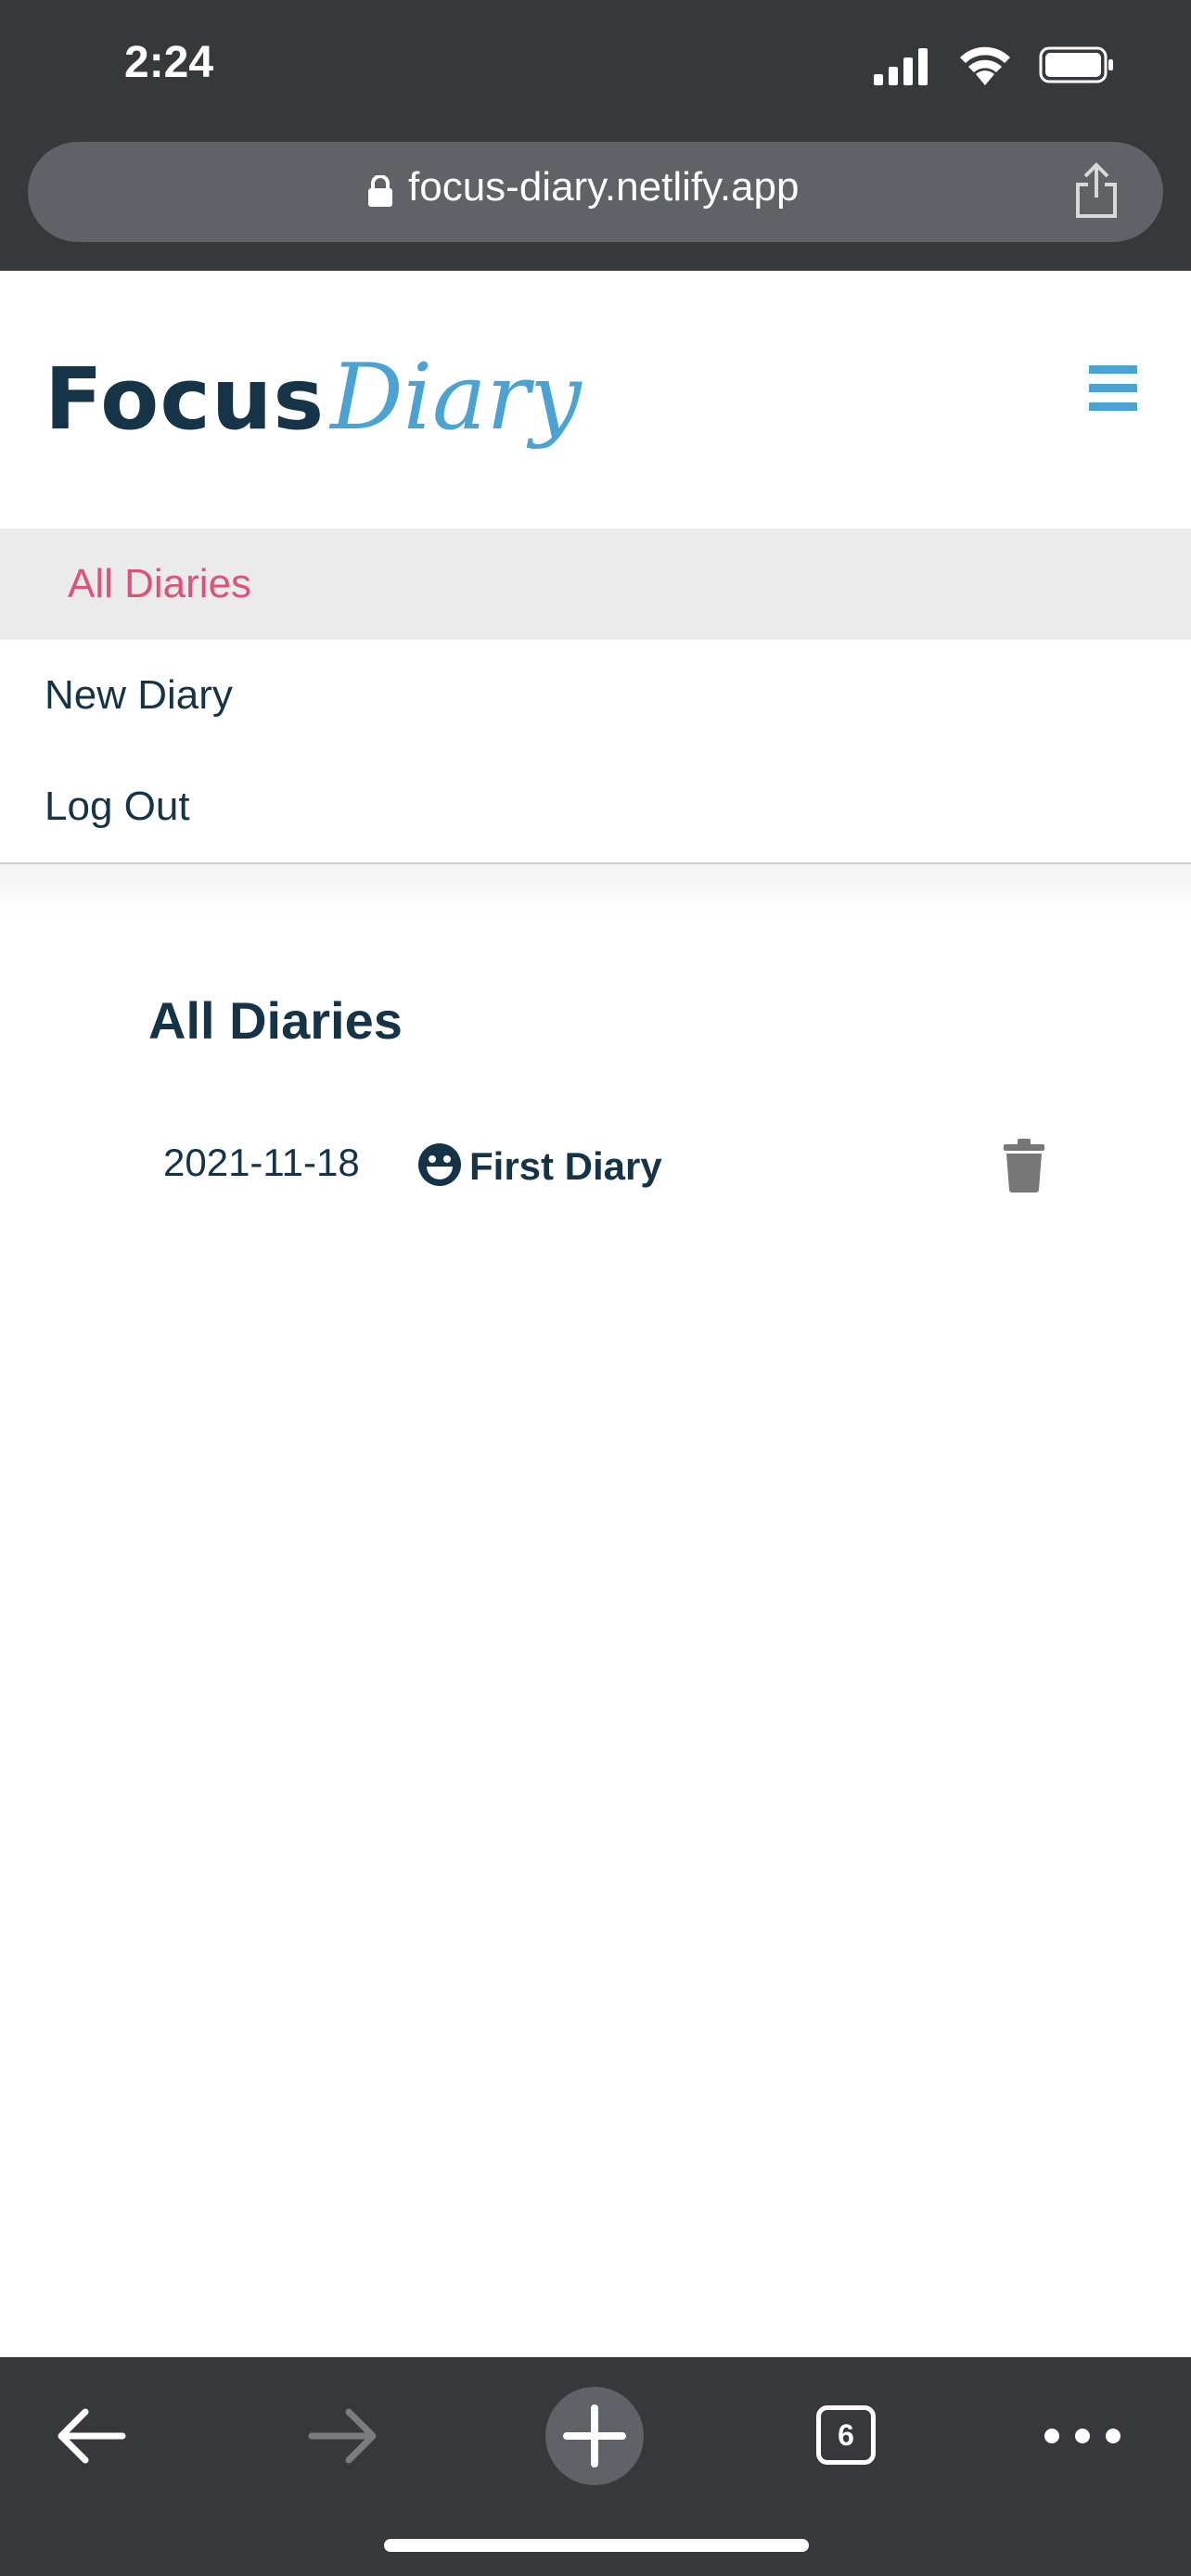 The height and width of the screenshot is (2576, 1191). What do you see at coordinates (595, 400) in the screenshot?
I see `site-header: FocusDiary` at bounding box center [595, 400].